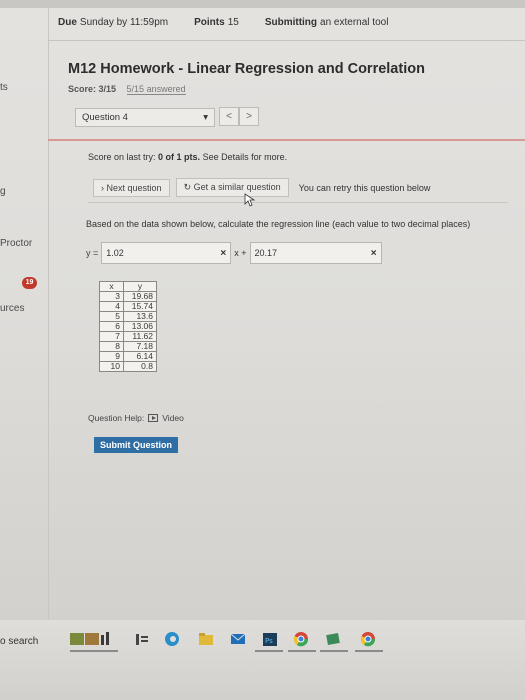 The image size is (525, 700). Describe the element at coordinates (298, 202) in the screenshot. I see `question-divider` at that location.